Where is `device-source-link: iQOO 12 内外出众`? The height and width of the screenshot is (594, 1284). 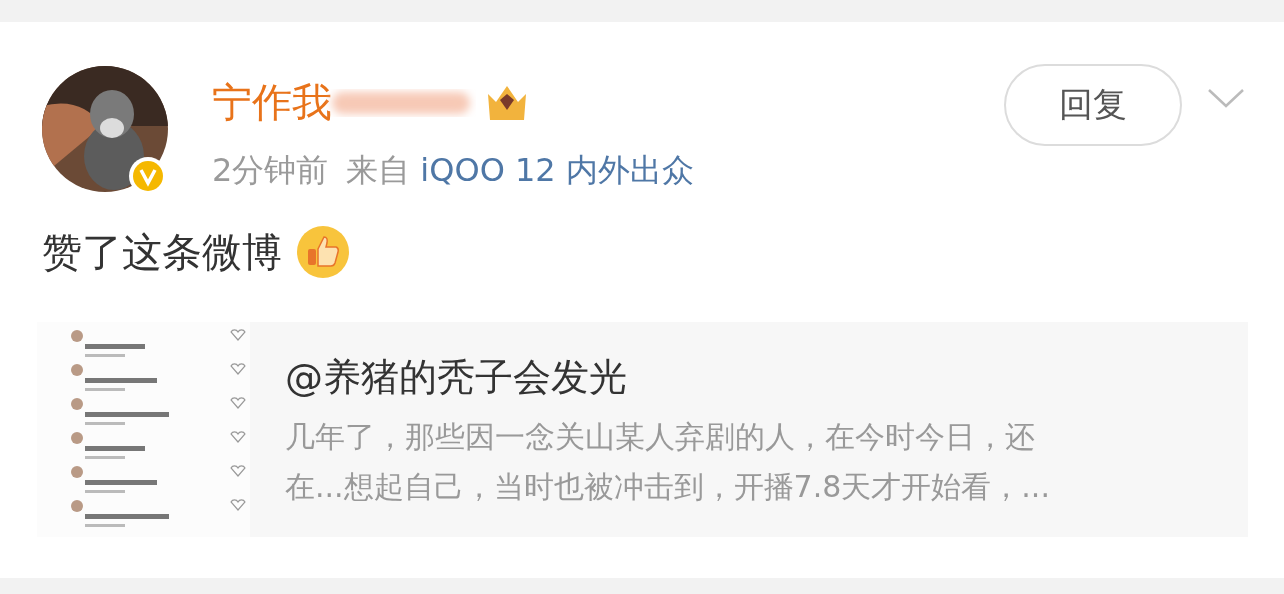 device-source-link: iQOO 12 内外出众 is located at coordinates (557, 170).